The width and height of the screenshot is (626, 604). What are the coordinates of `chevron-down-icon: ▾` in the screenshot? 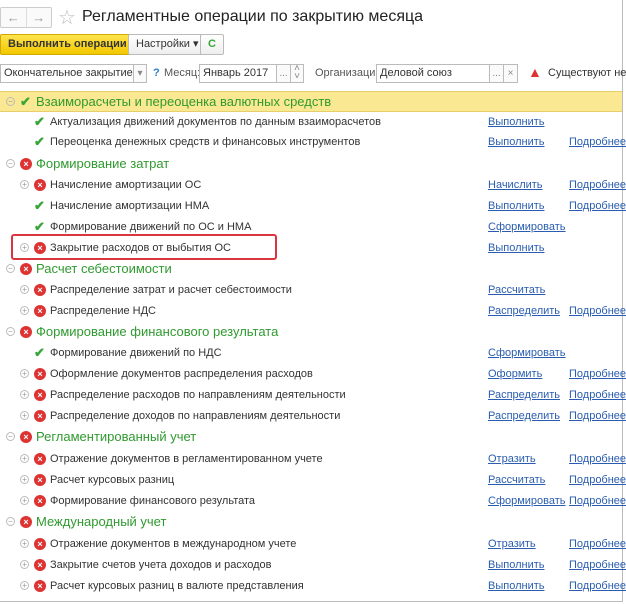 It's located at (140, 73).